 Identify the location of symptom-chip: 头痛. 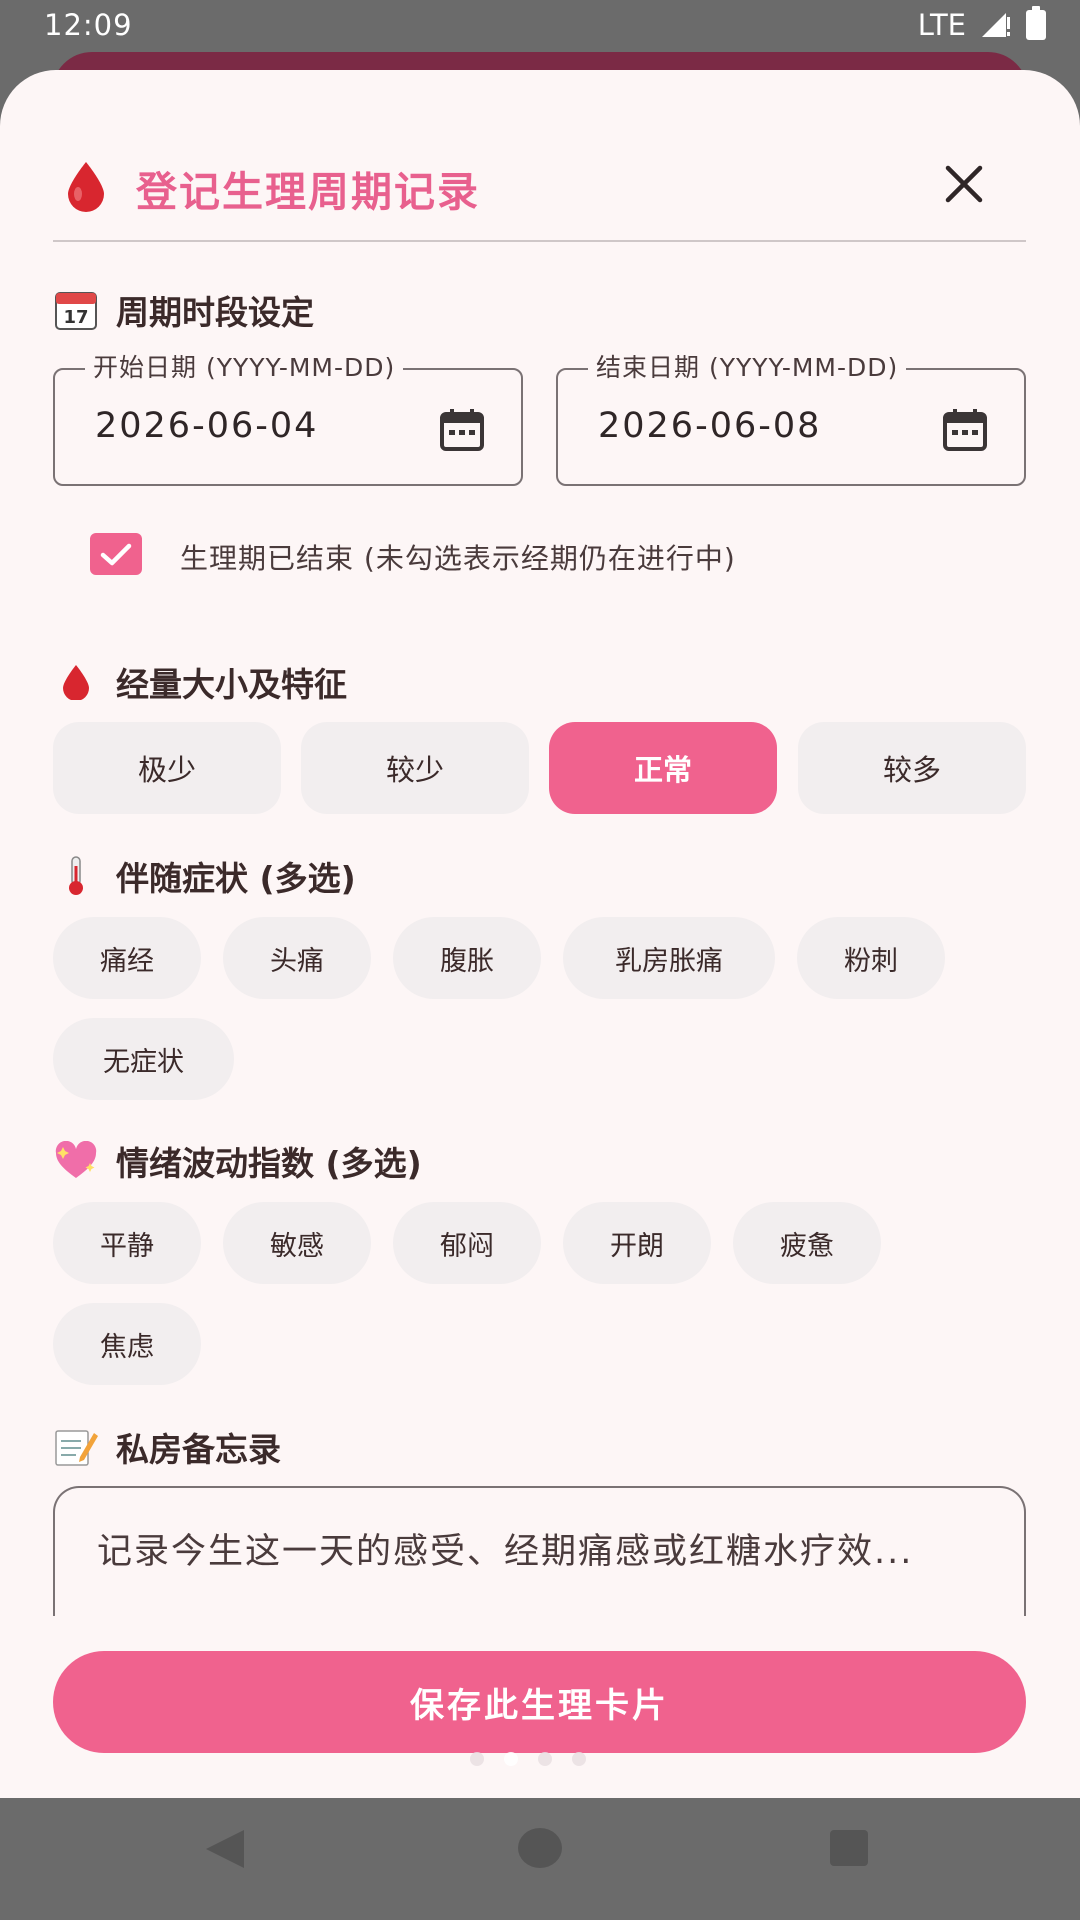
(297, 958).